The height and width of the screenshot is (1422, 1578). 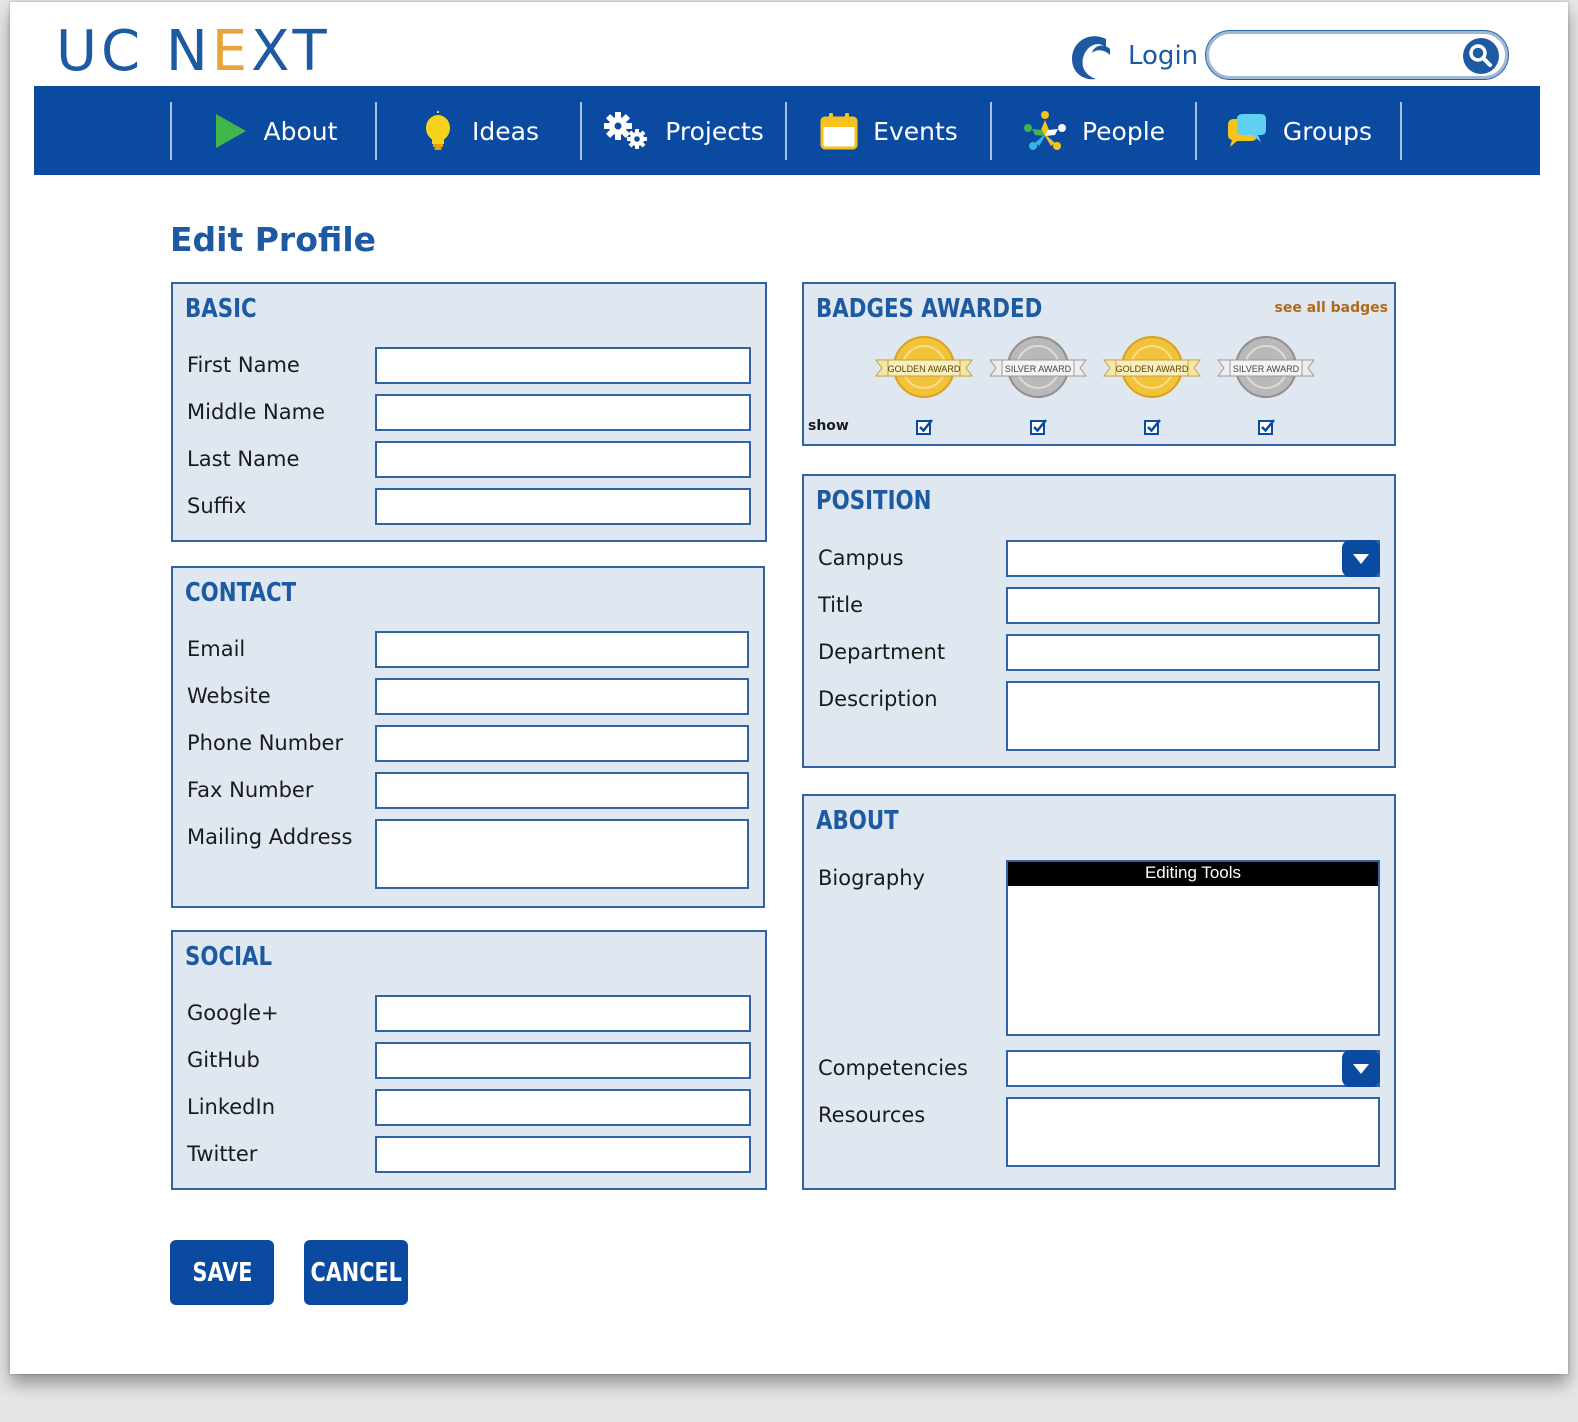 What do you see at coordinates (1193, 605) in the screenshot?
I see `title-field` at bounding box center [1193, 605].